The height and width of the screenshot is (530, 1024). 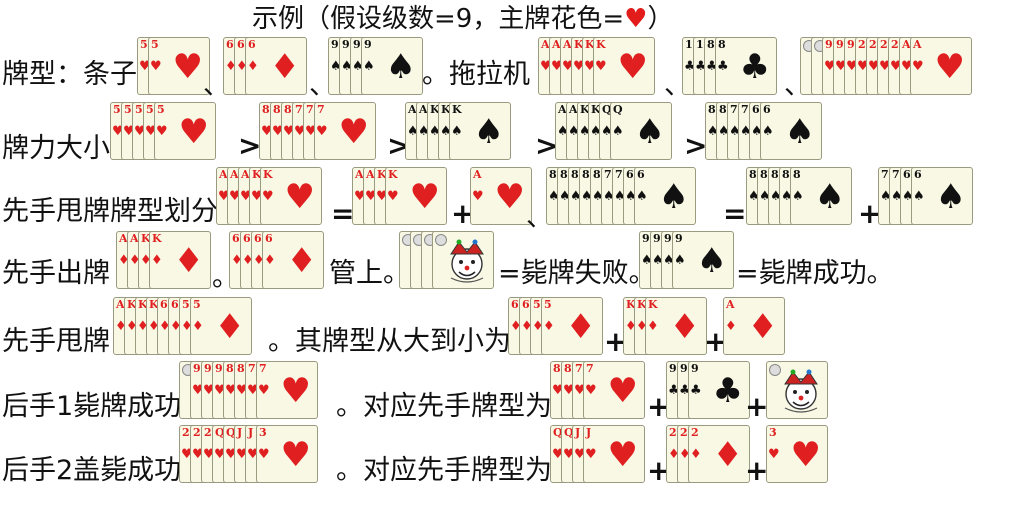 What do you see at coordinates (343, 213) in the screenshot?
I see `equals-sign: =` at bounding box center [343, 213].